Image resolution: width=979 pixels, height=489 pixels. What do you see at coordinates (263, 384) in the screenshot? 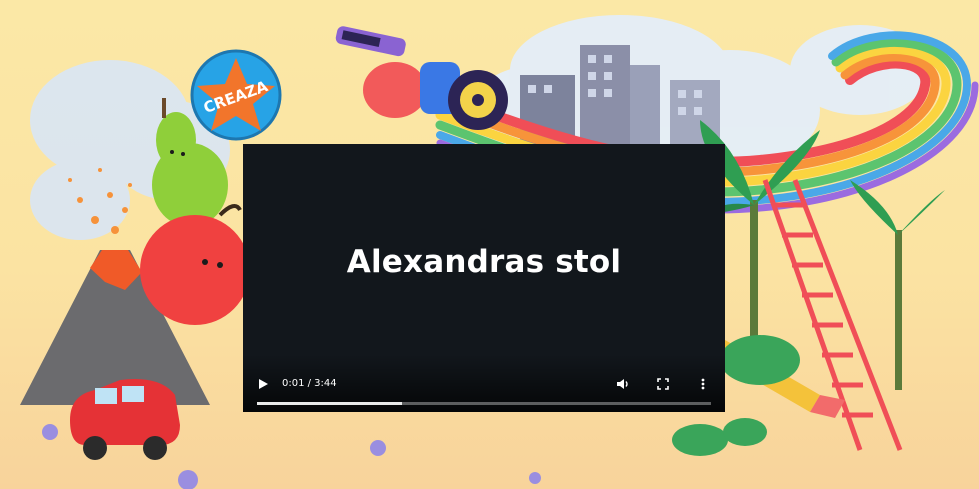
I see `play-icon` at bounding box center [263, 384].